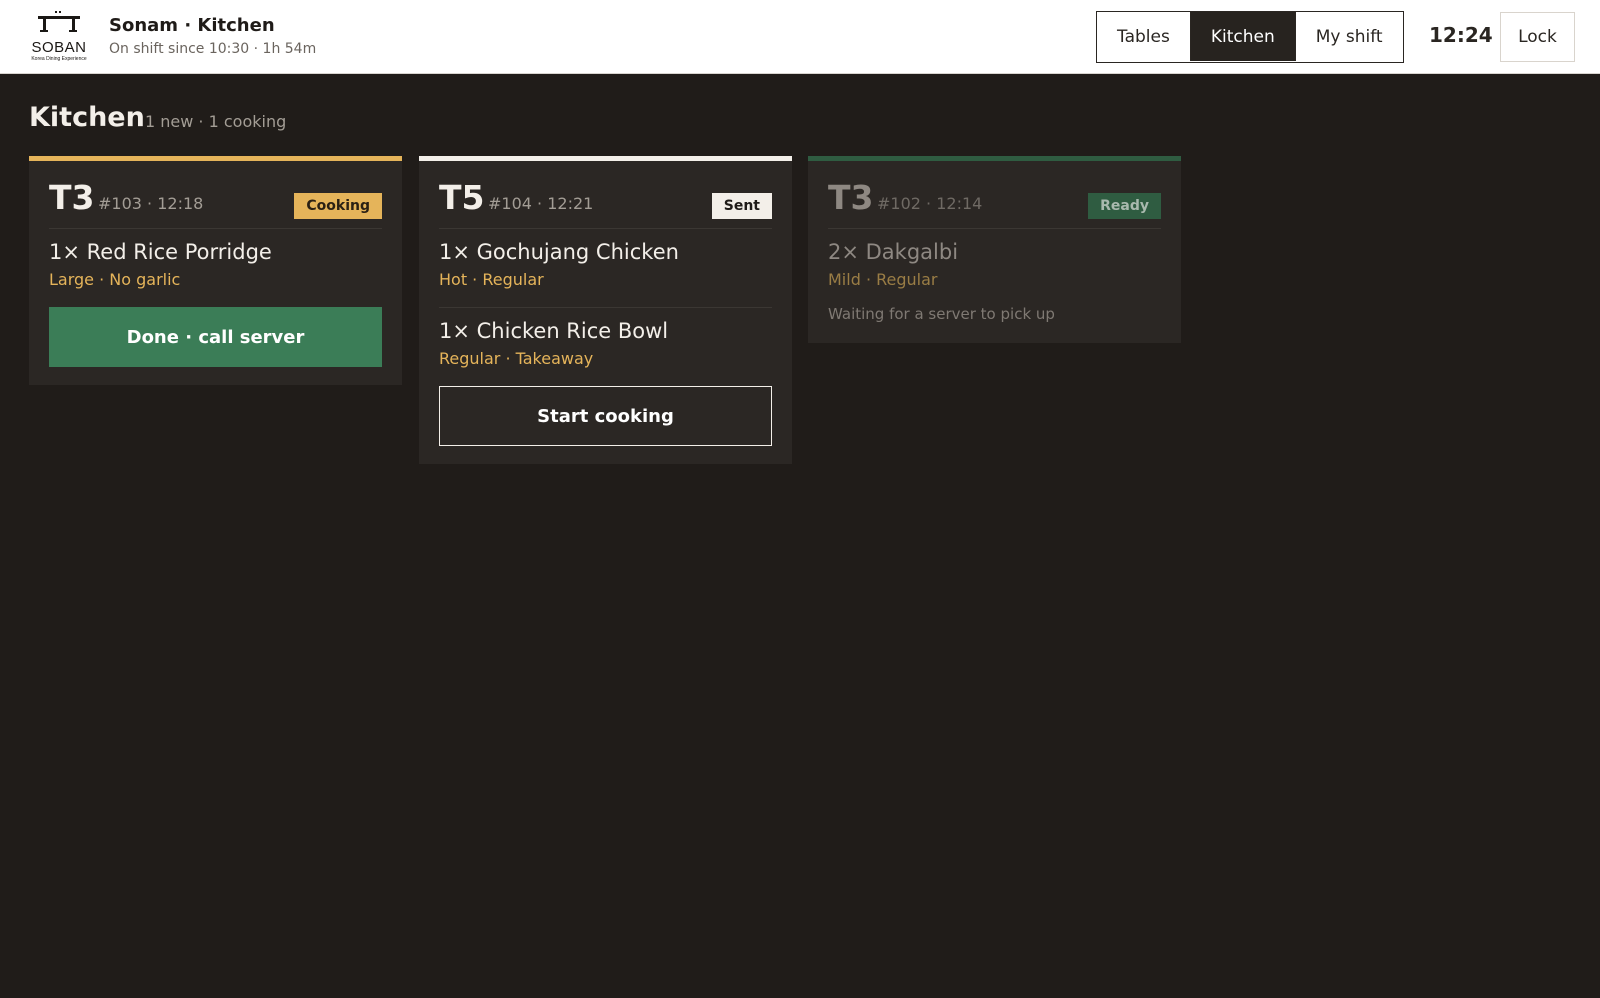 The image size is (1600, 998). What do you see at coordinates (215, 192) in the screenshot?
I see `ticket-header: T3 #103 · 12:18 Cooking` at bounding box center [215, 192].